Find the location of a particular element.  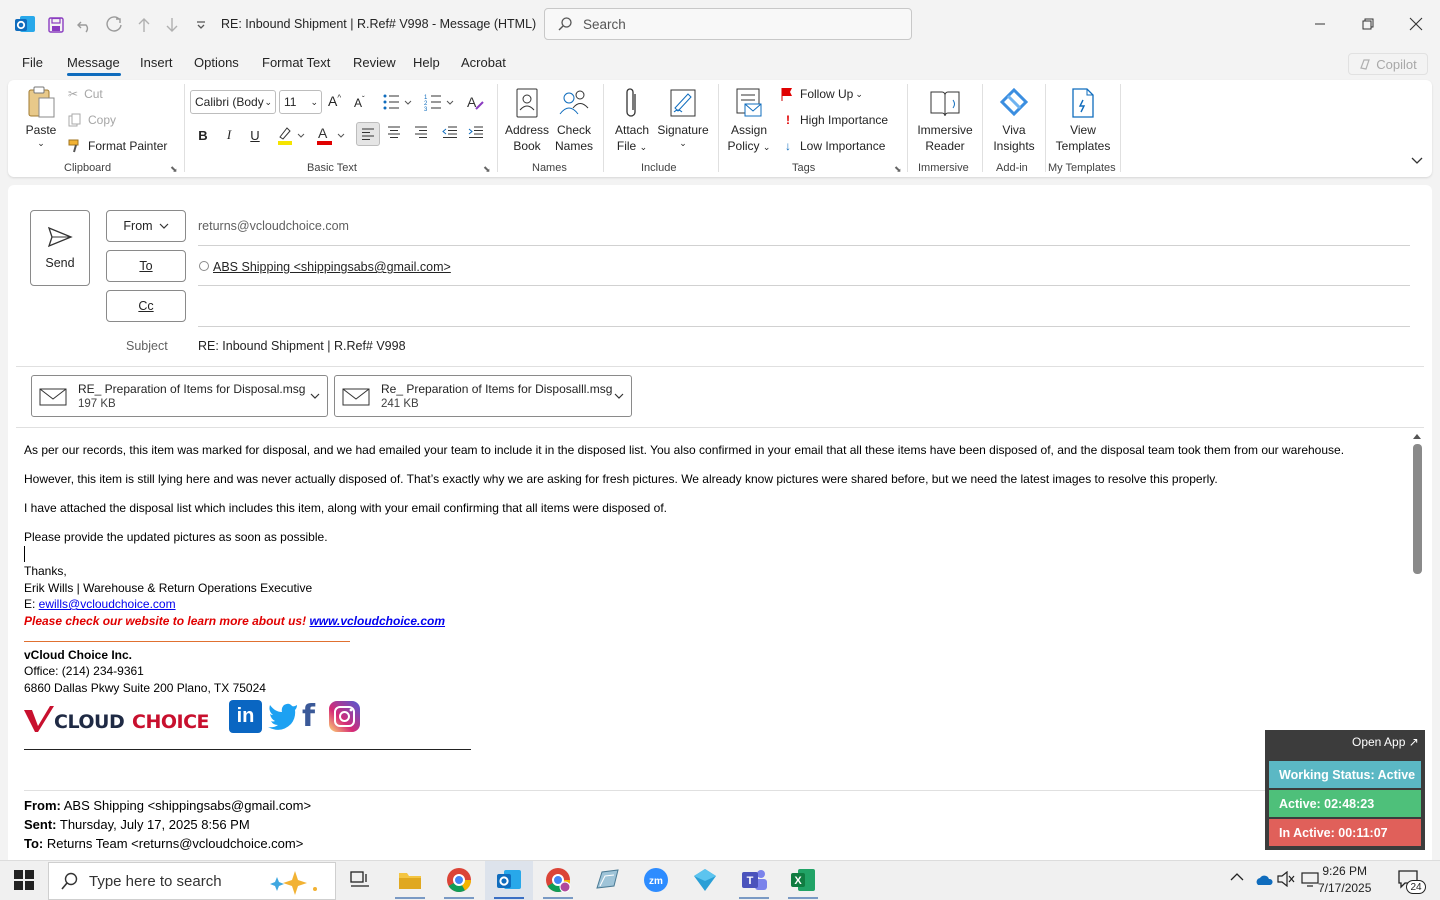

to-button: To is located at coordinates (146, 266).